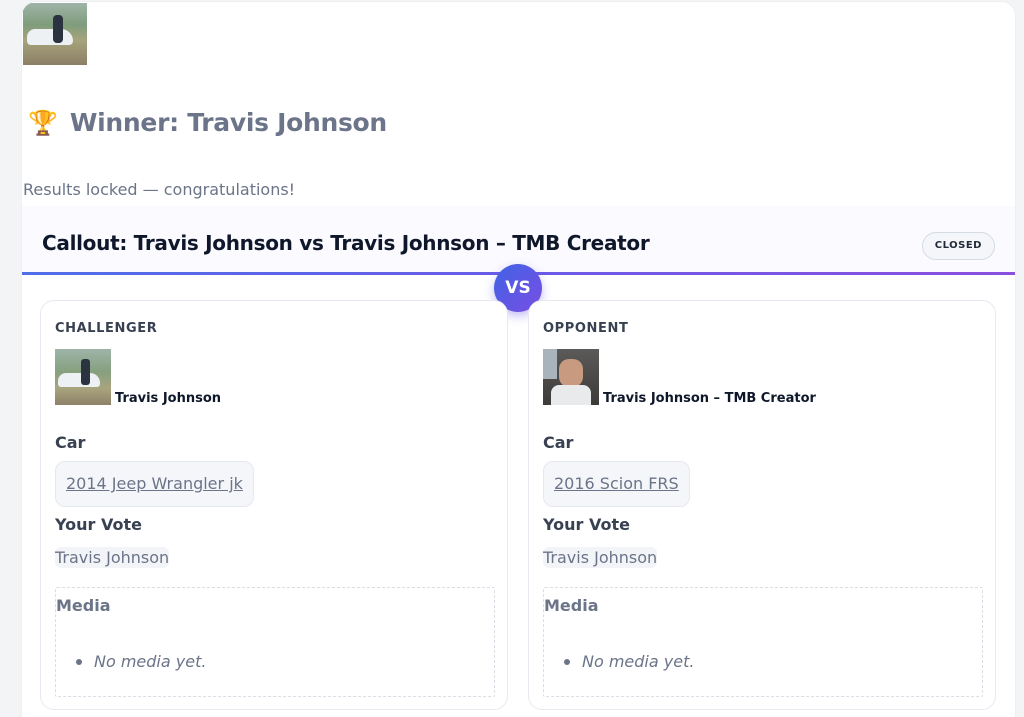 The width and height of the screenshot is (1024, 717). Describe the element at coordinates (55, 34) in the screenshot. I see `winner-photo` at that location.